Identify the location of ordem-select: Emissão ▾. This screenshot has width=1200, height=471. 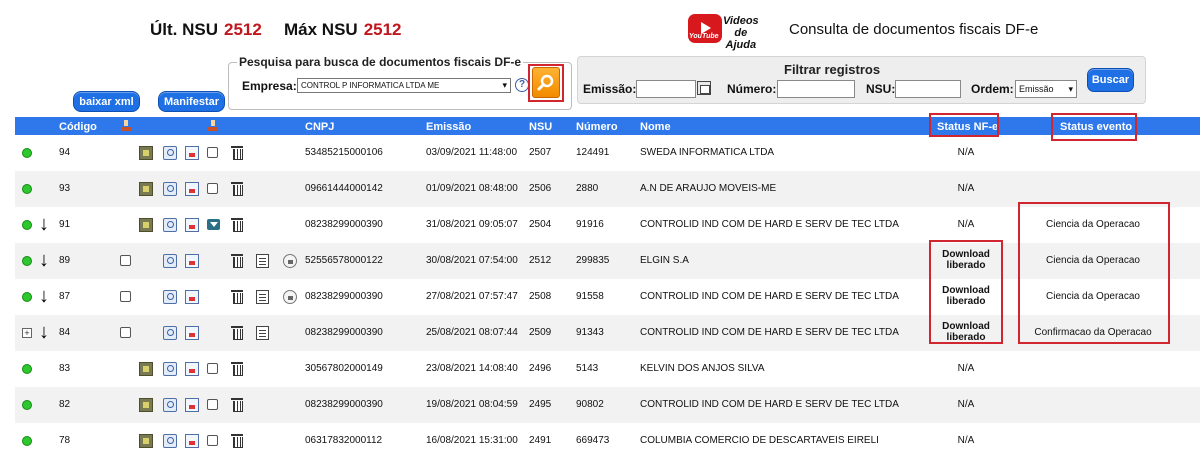
(1046, 89).